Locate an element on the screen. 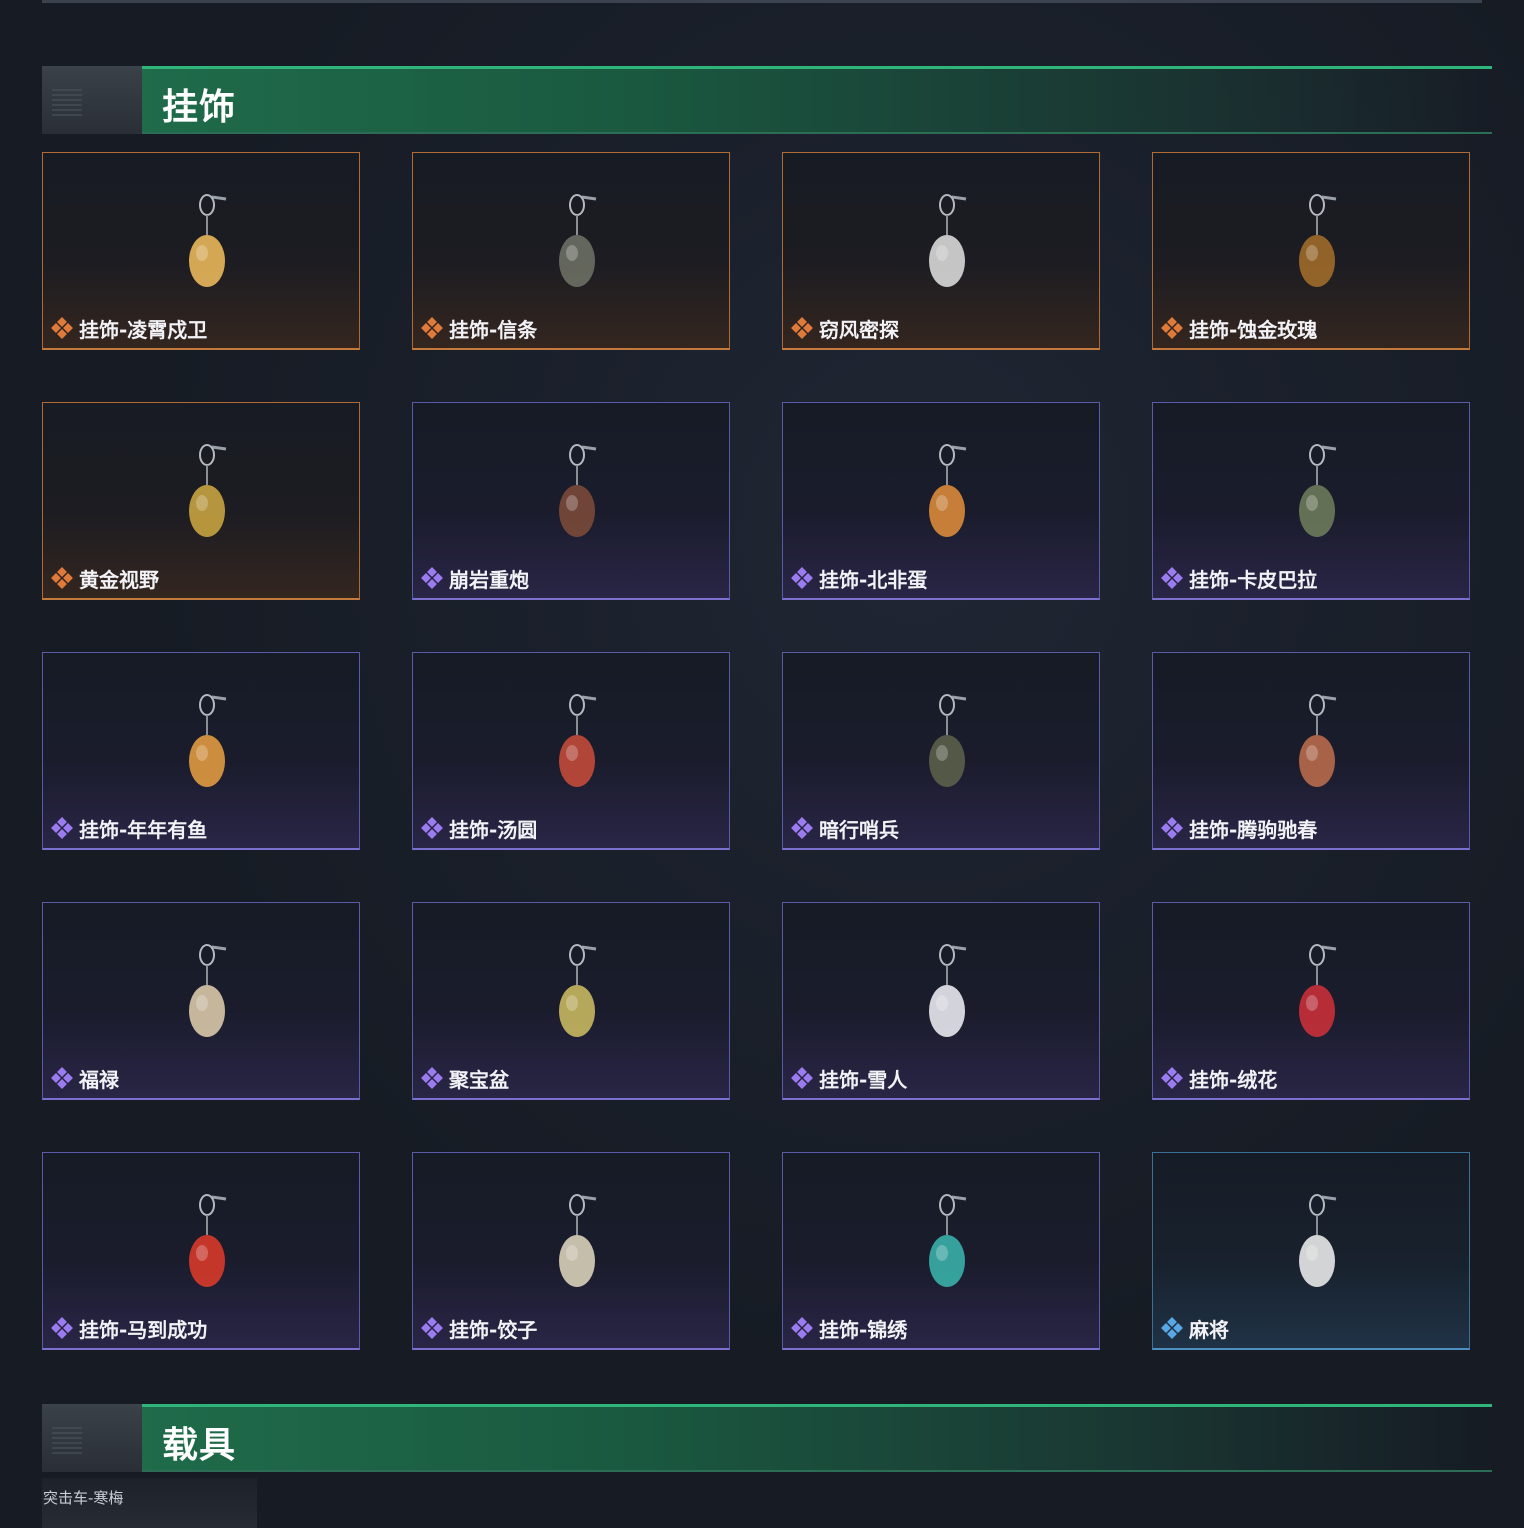 This screenshot has height=1528, width=1524. charm-label-row: 麻将 is located at coordinates (1195, 1328).